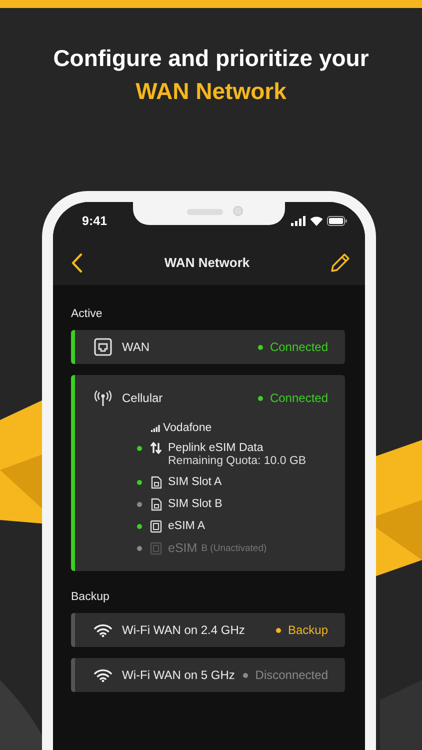 This screenshot has width=422, height=750. I want to click on section-title: Backup, so click(90, 598).